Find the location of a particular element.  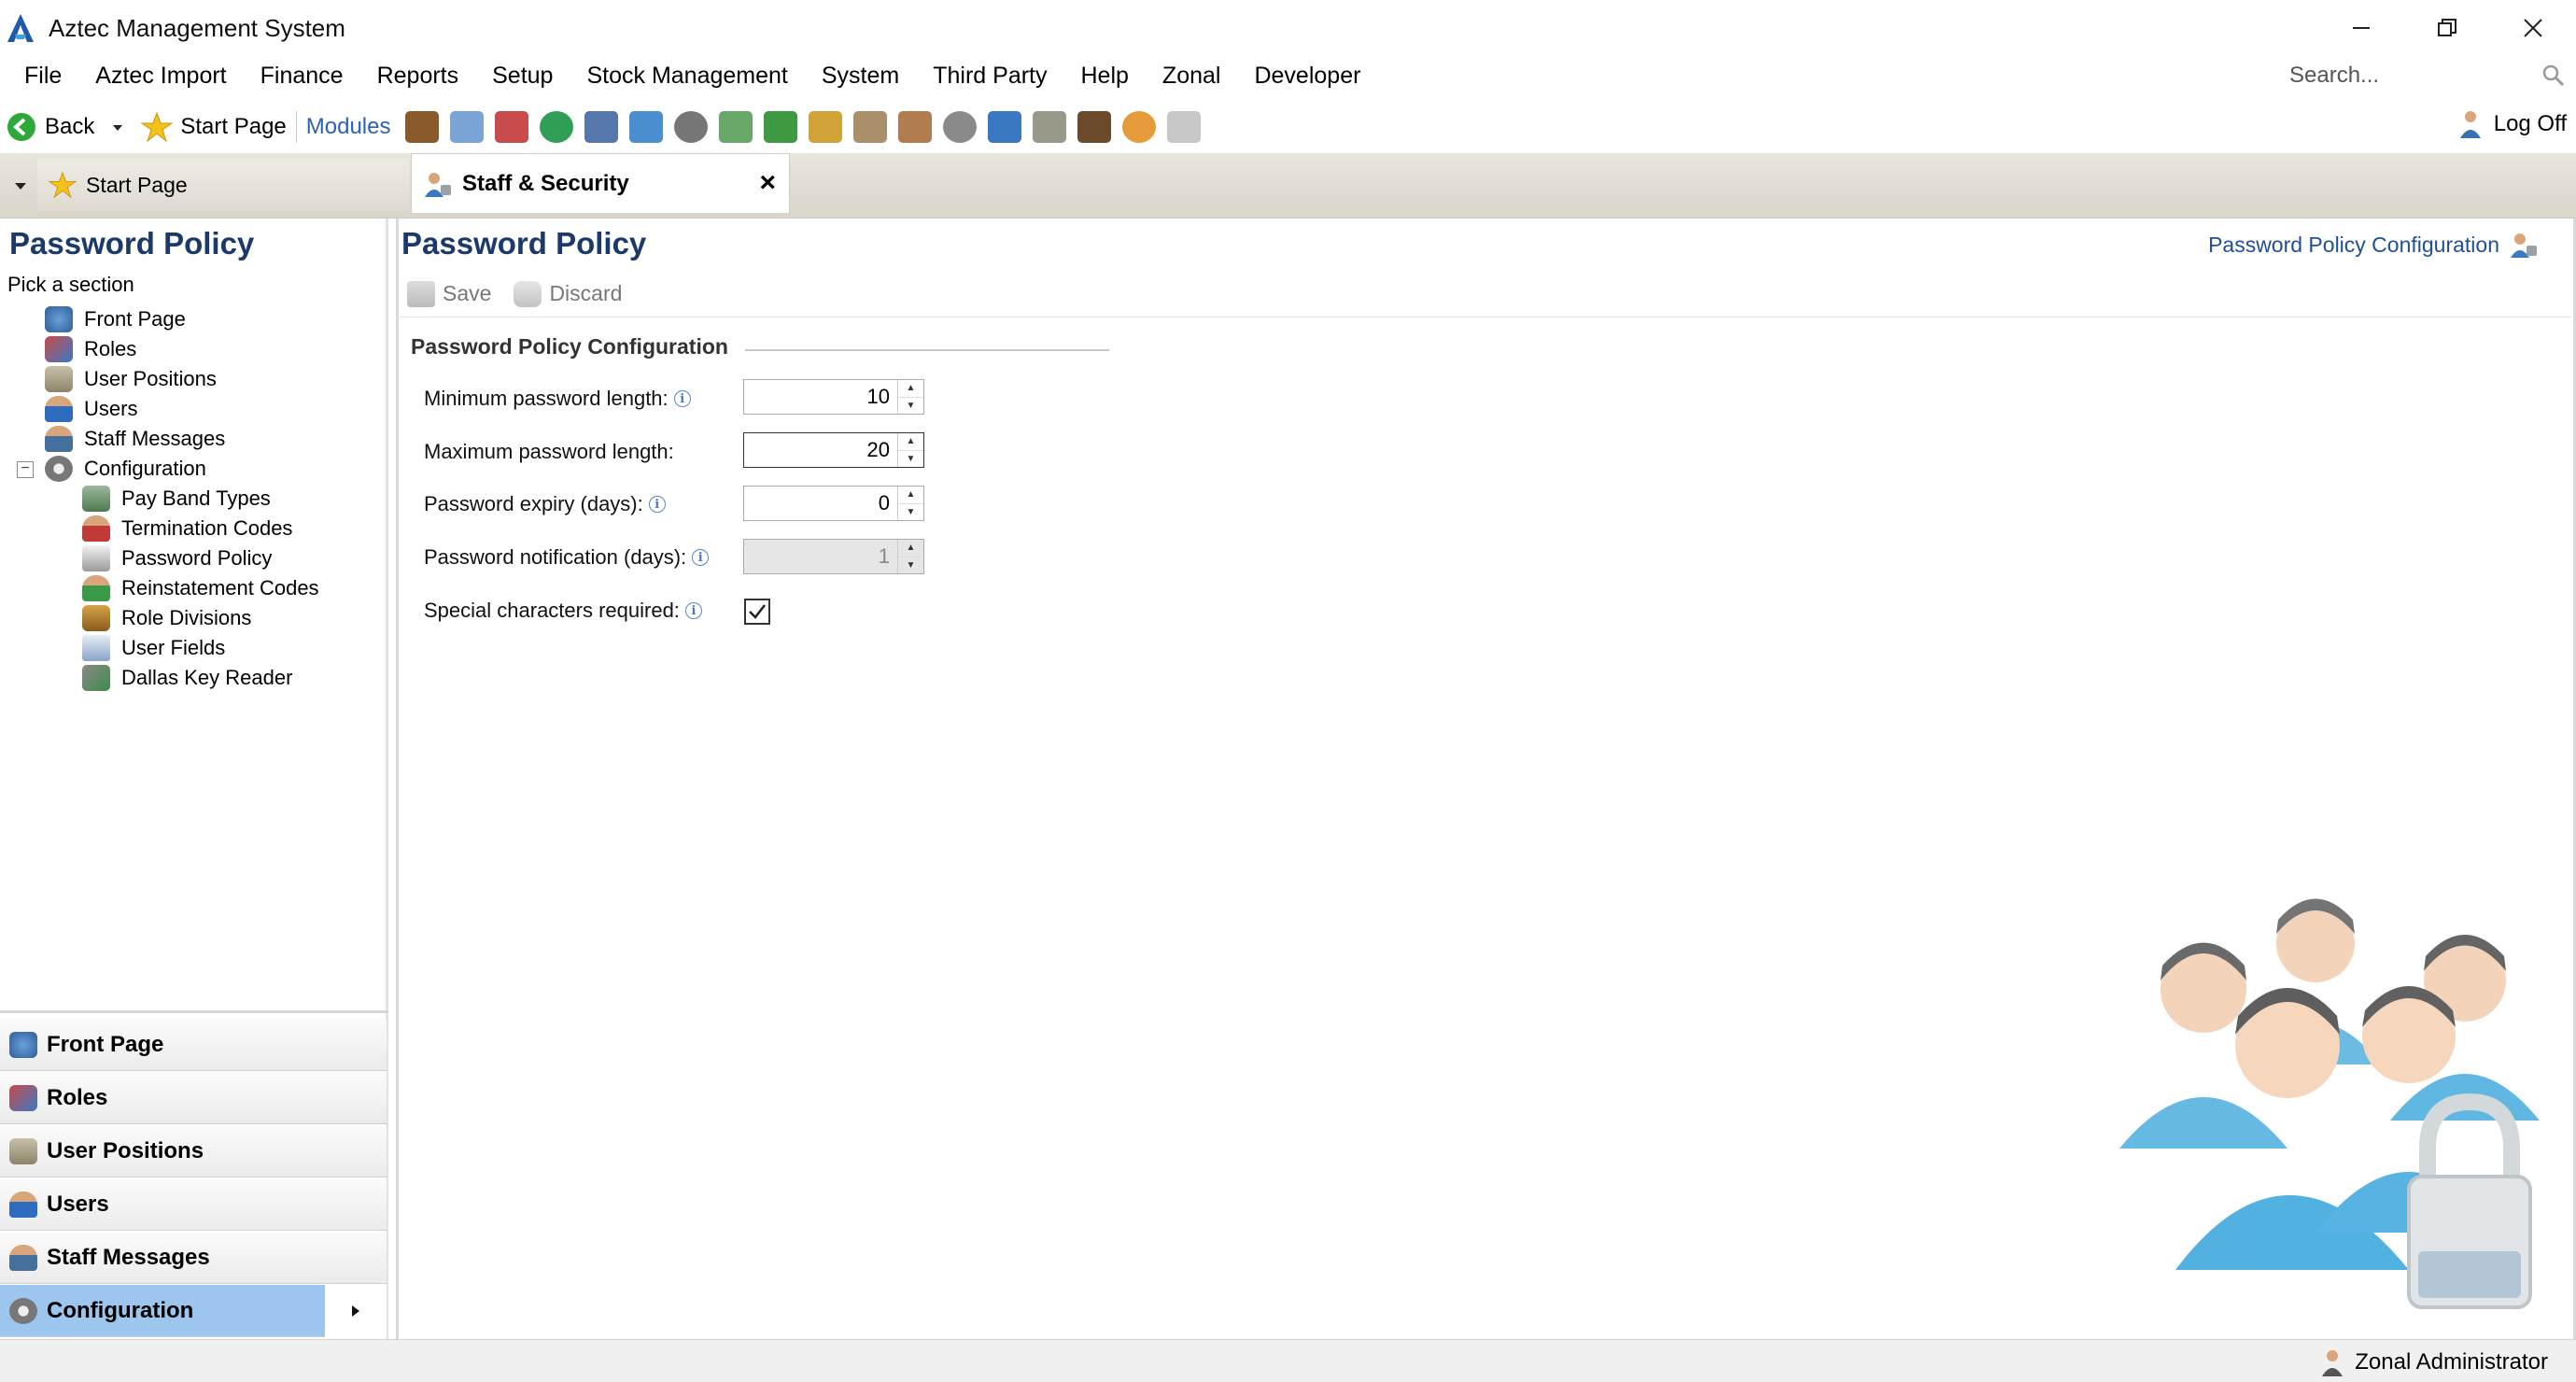

module-staff-icon is located at coordinates (1005, 127).